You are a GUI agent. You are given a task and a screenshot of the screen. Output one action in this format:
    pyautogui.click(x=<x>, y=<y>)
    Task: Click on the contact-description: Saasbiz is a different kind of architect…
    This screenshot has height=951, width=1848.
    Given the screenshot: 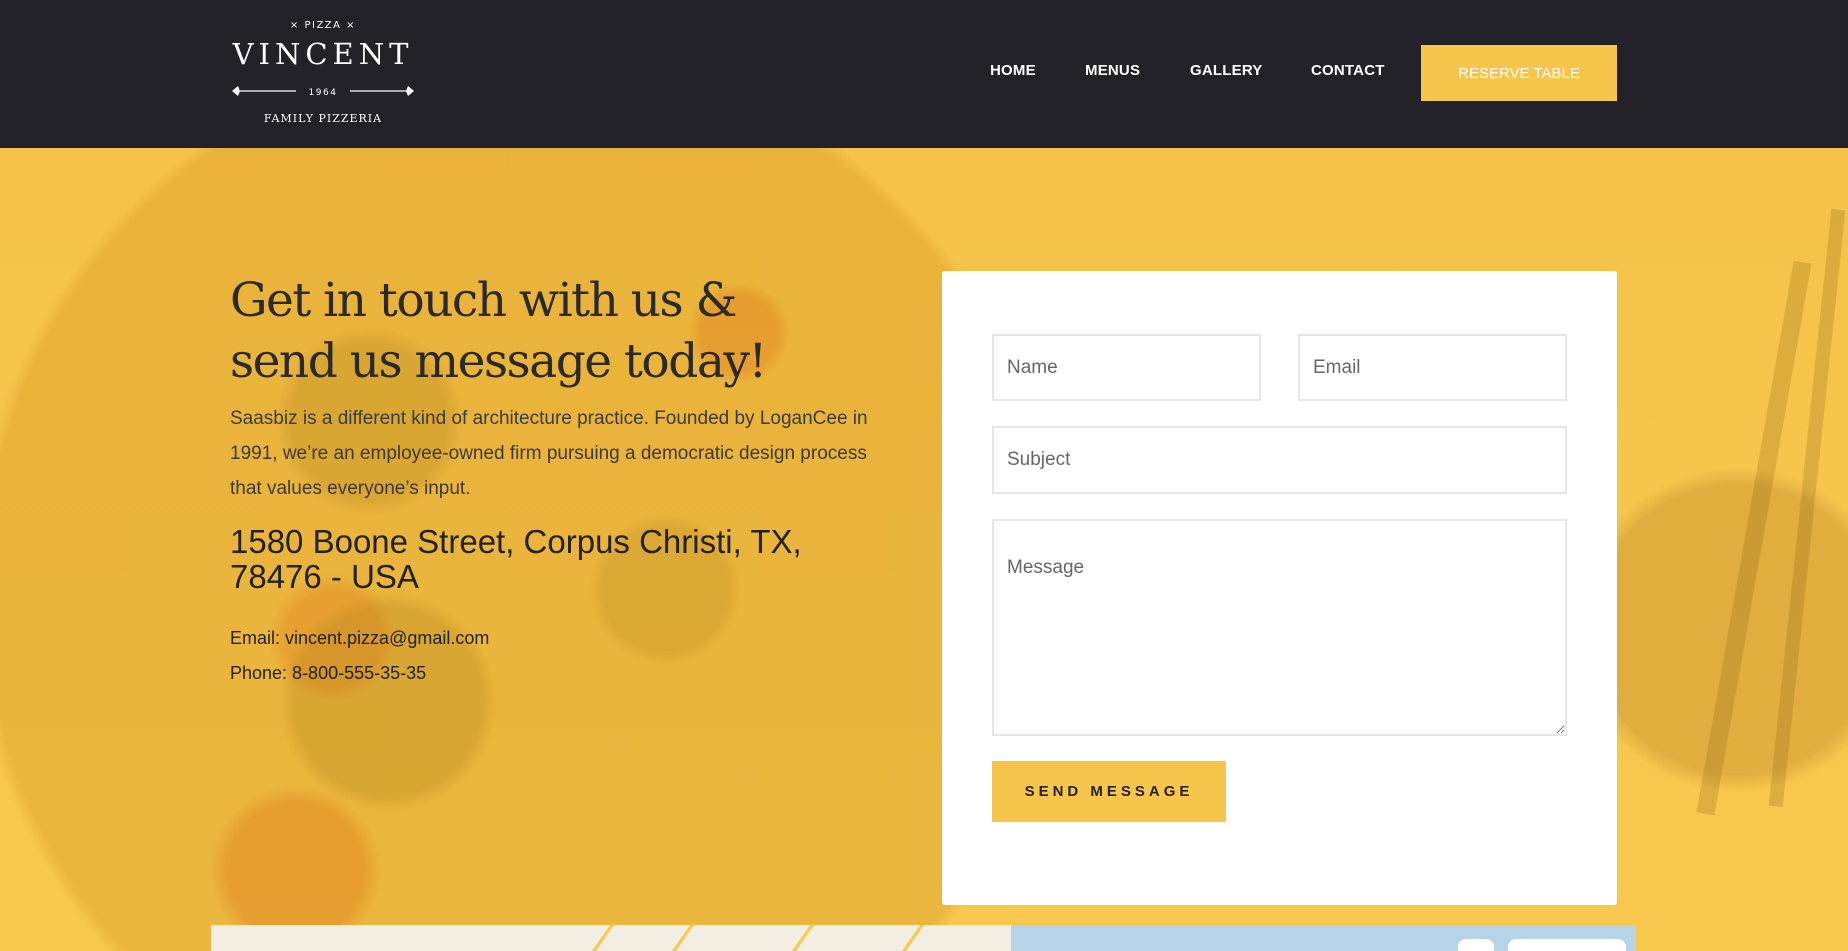 What is the action you would take?
    pyautogui.click(x=549, y=453)
    